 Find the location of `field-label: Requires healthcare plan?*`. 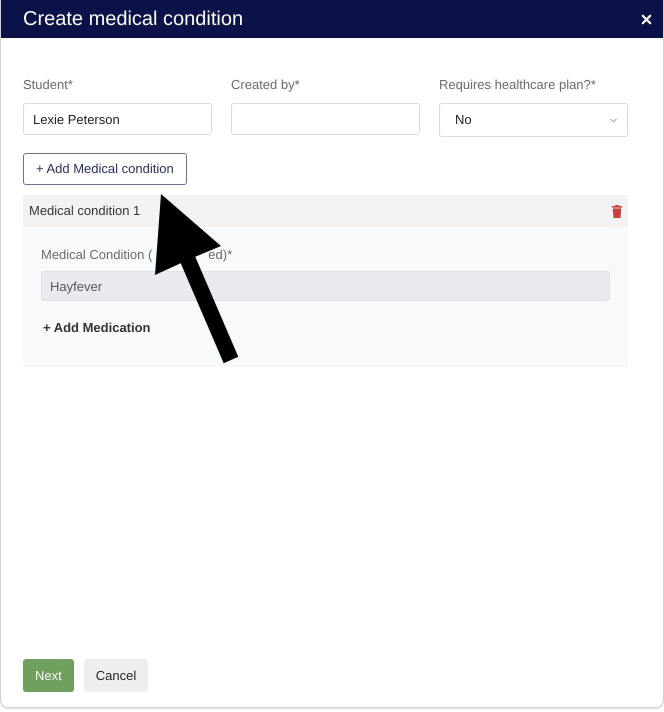

field-label: Requires healthcare plan?* is located at coordinates (518, 85).